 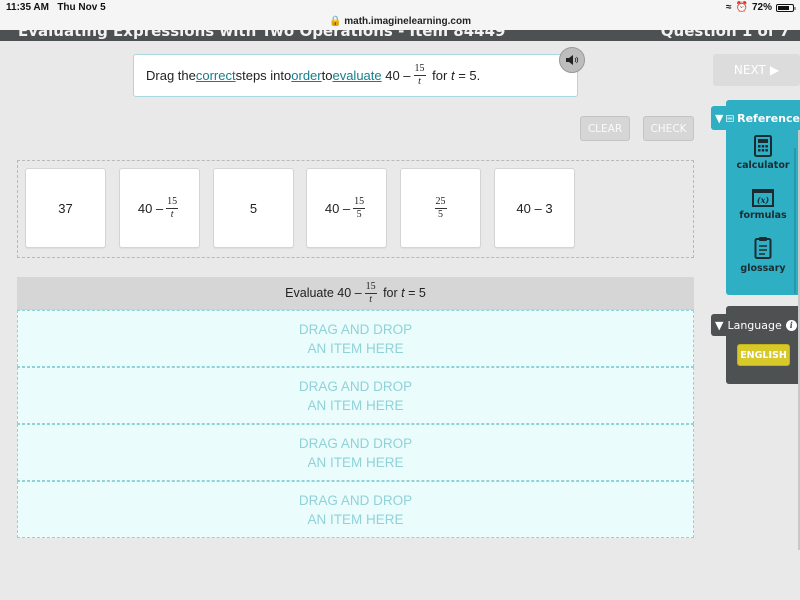 I want to click on drop-zone-4: DRAG AND DROP AN ITEM HERE, so click(x=355, y=509).